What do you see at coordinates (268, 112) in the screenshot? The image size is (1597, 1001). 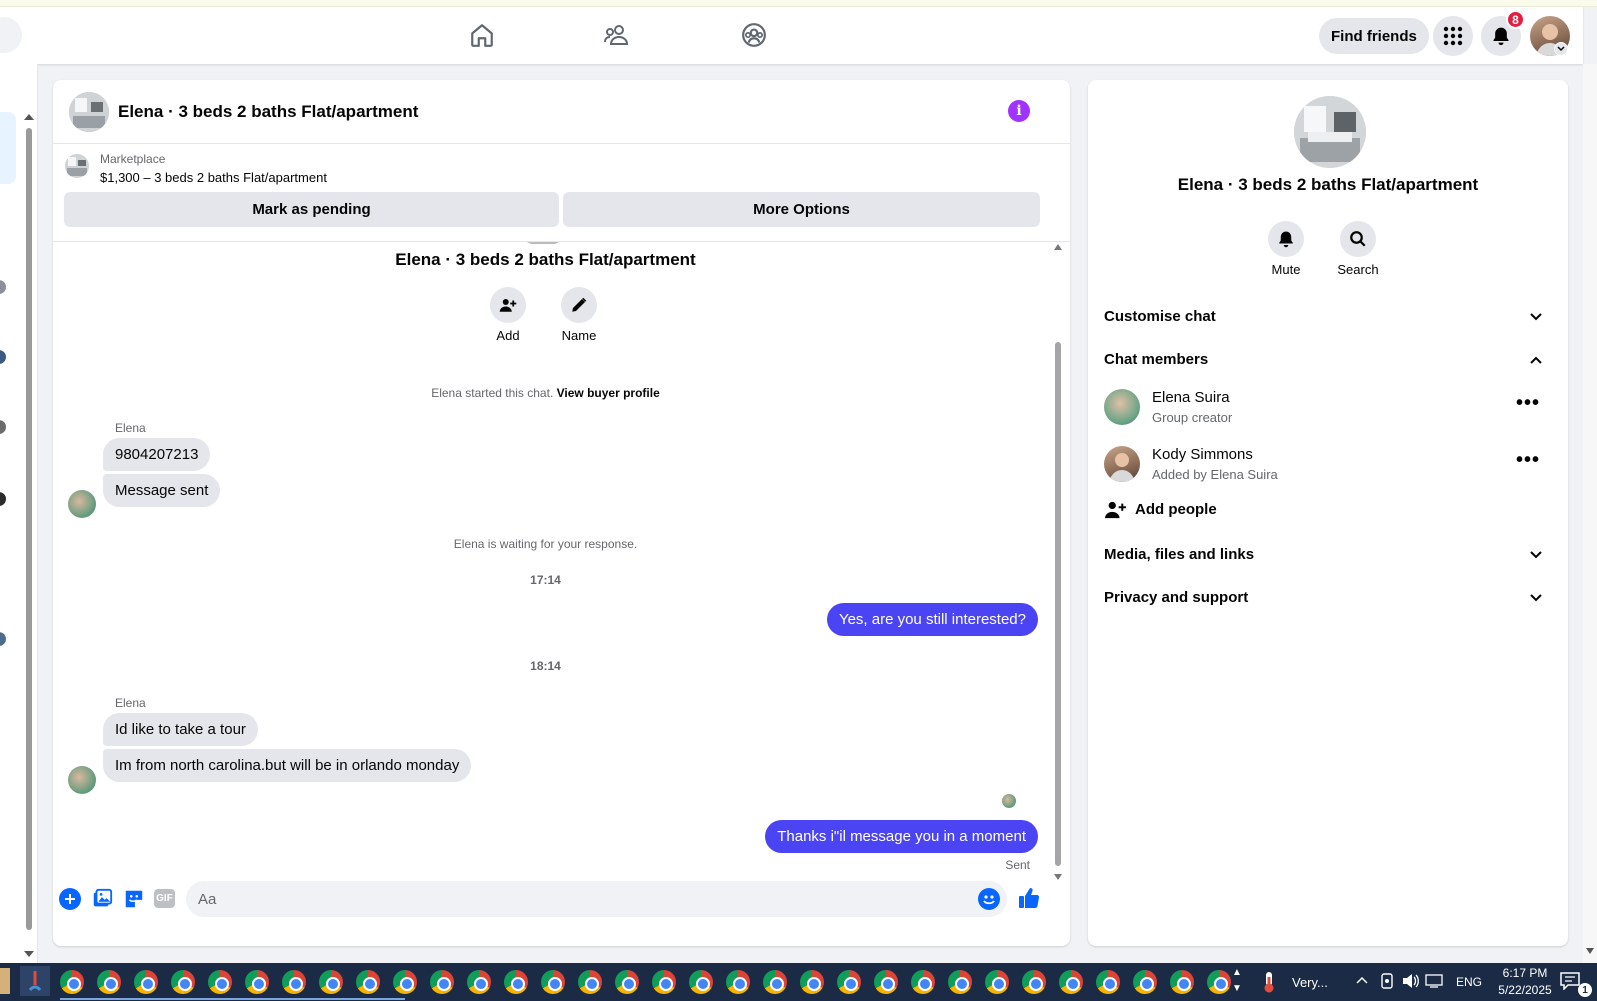 I see `chat-title: Elena · 3 beds 2 baths Flat/apartment` at bounding box center [268, 112].